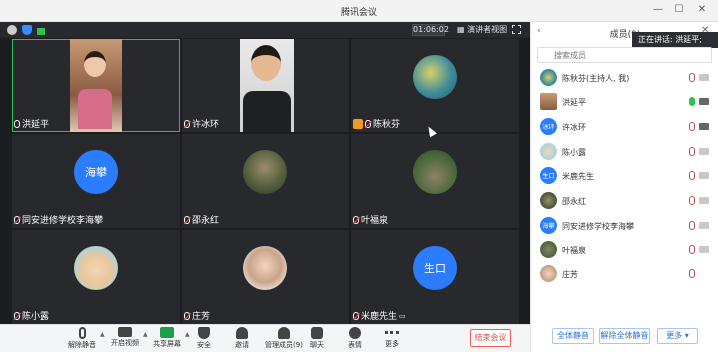  I want to click on chat-button: 聊天, so click(317, 339).